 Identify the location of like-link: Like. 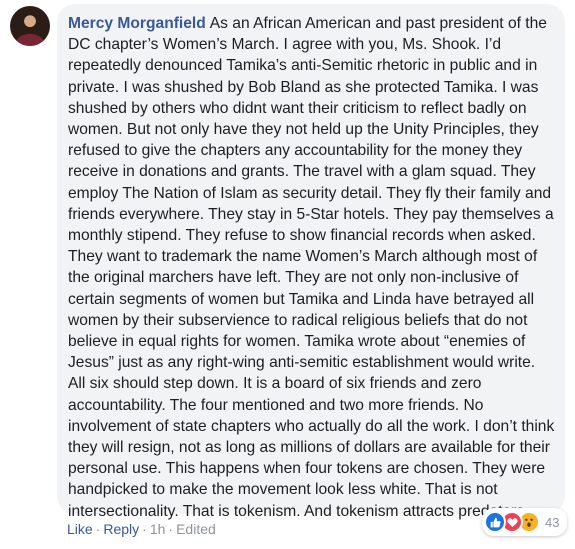
(80, 529).